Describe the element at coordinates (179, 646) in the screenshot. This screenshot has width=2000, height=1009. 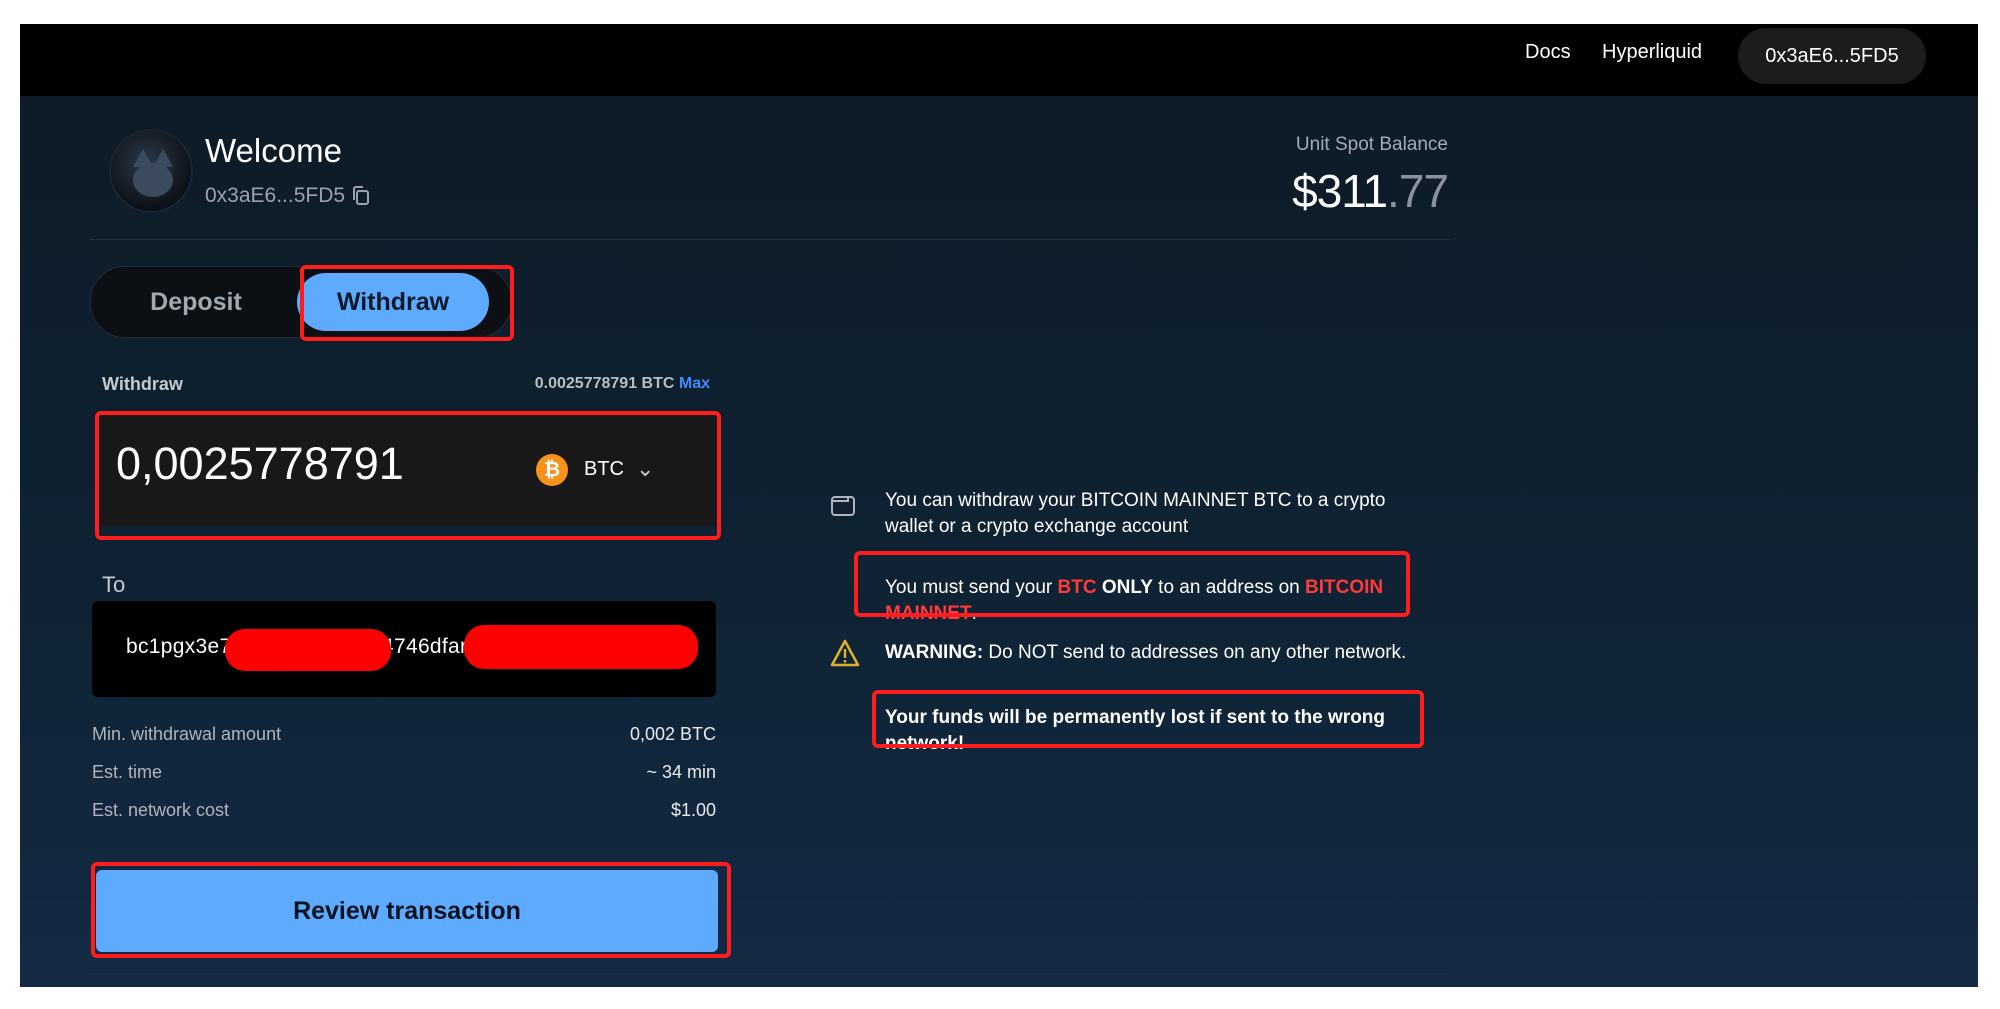
I see `address-part-1: bc1pgx3e7` at that location.